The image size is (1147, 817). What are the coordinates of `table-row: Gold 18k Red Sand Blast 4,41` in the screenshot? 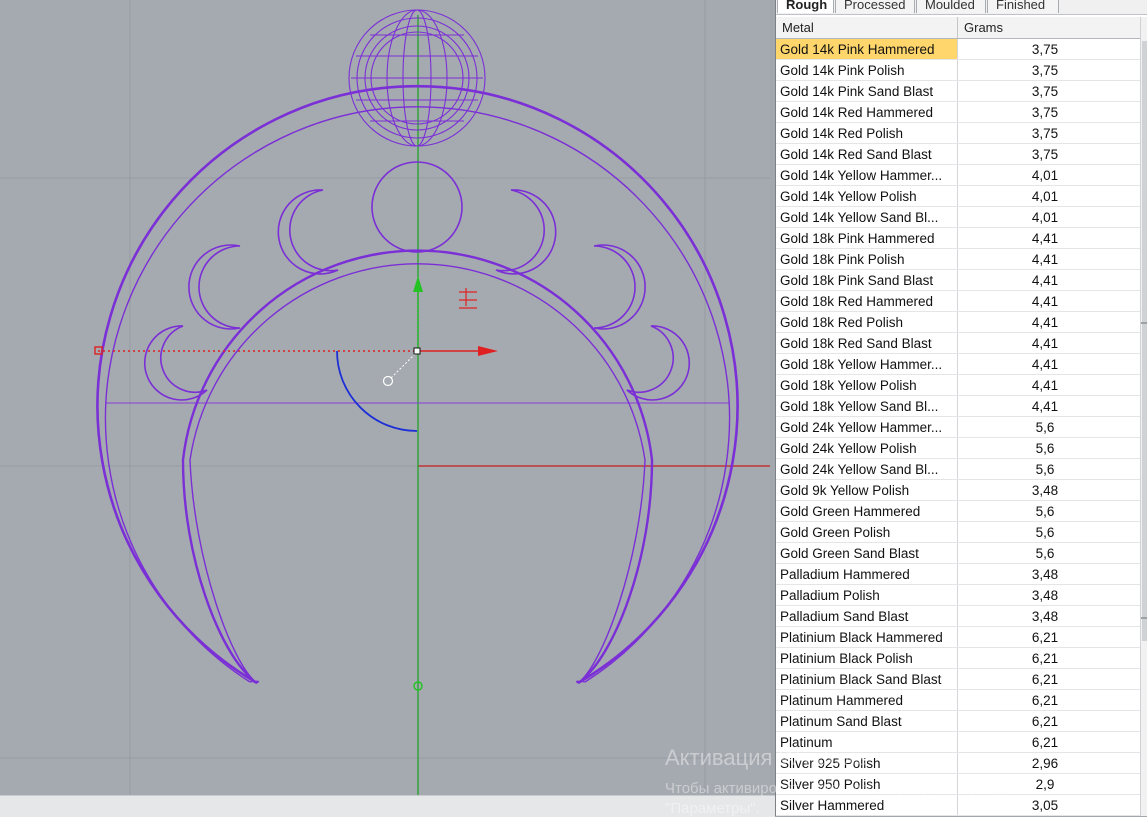 It's located at (958, 343).